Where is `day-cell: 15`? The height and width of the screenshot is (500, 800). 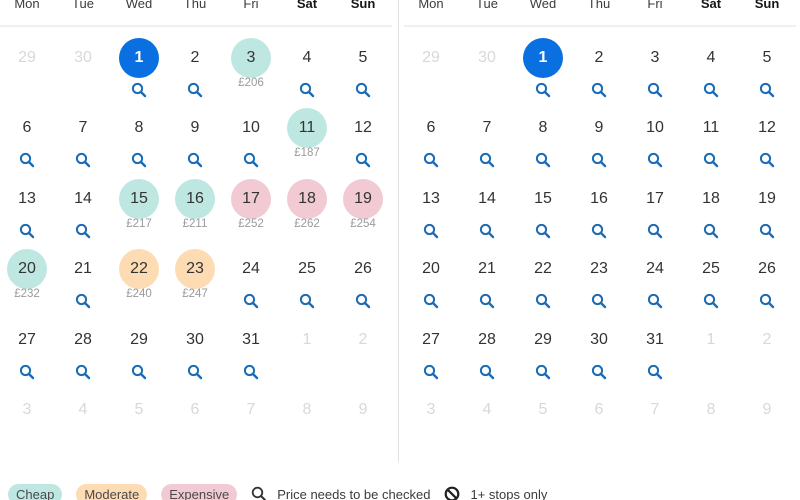 day-cell: 15 is located at coordinates (543, 214).